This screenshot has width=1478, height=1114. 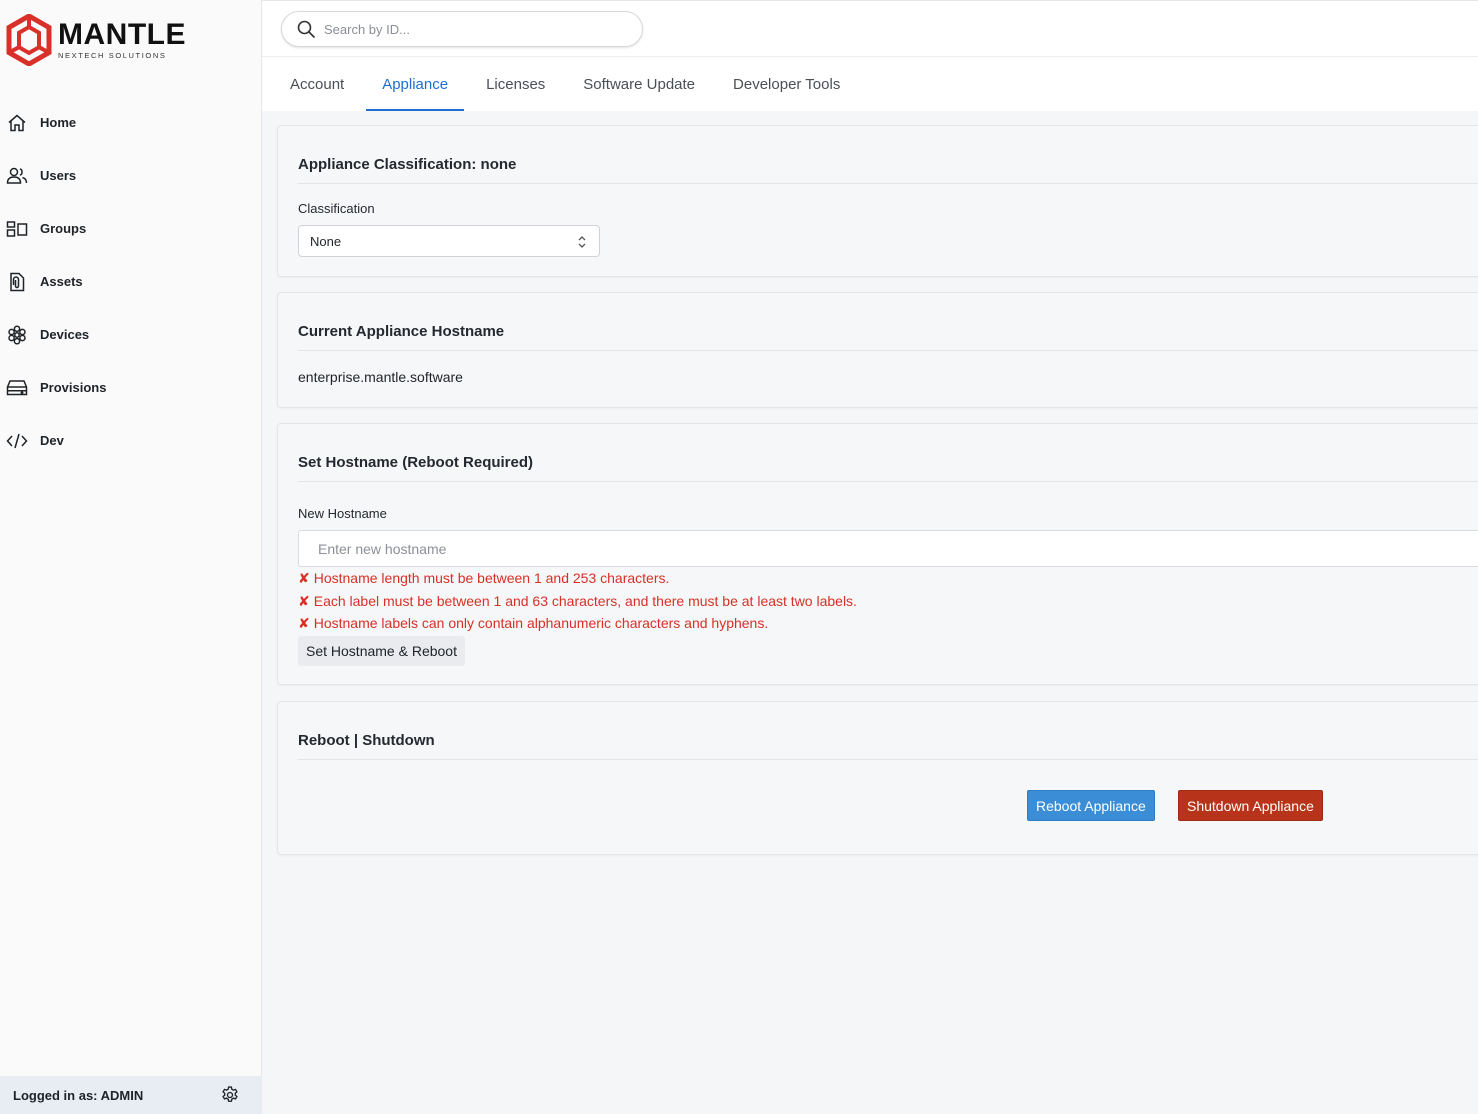 What do you see at coordinates (131, 228) in the screenshot?
I see `sidebar-item-groups: Groups` at bounding box center [131, 228].